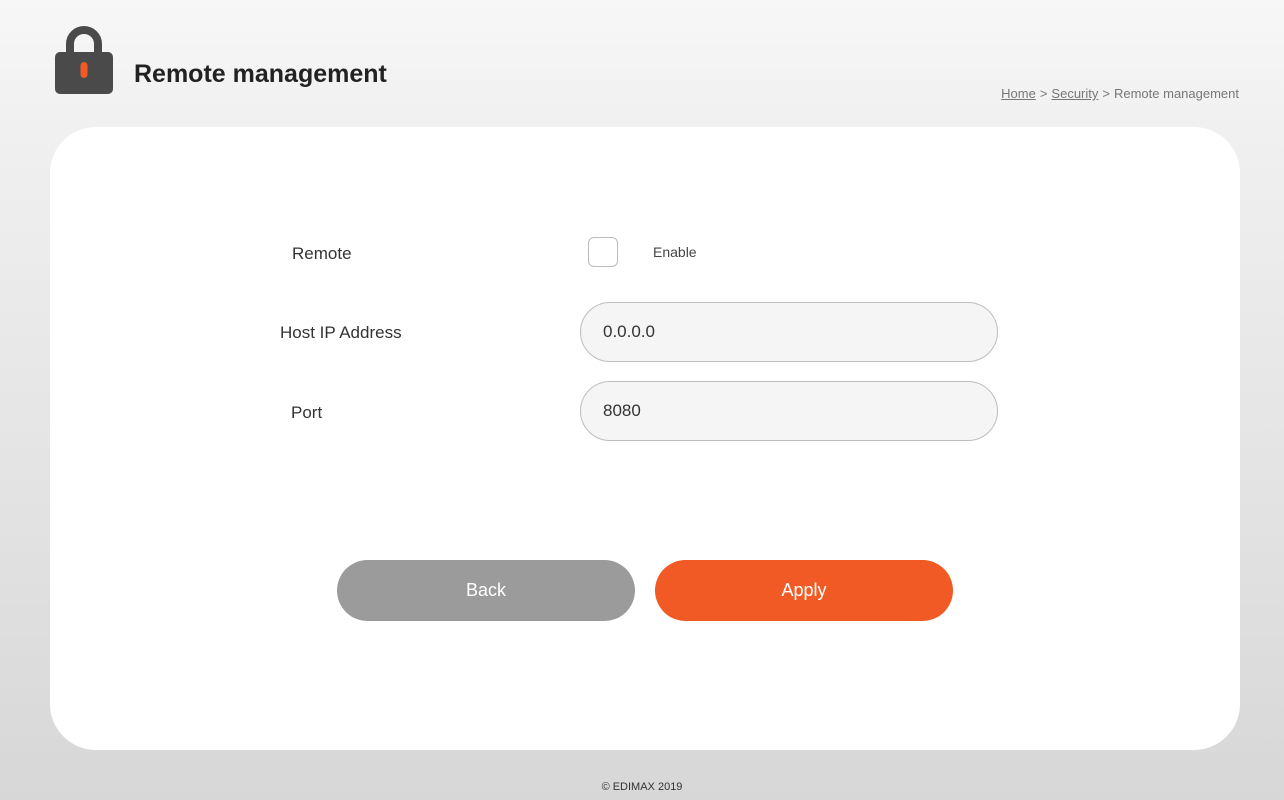  I want to click on lock-icon, so click(84, 60).